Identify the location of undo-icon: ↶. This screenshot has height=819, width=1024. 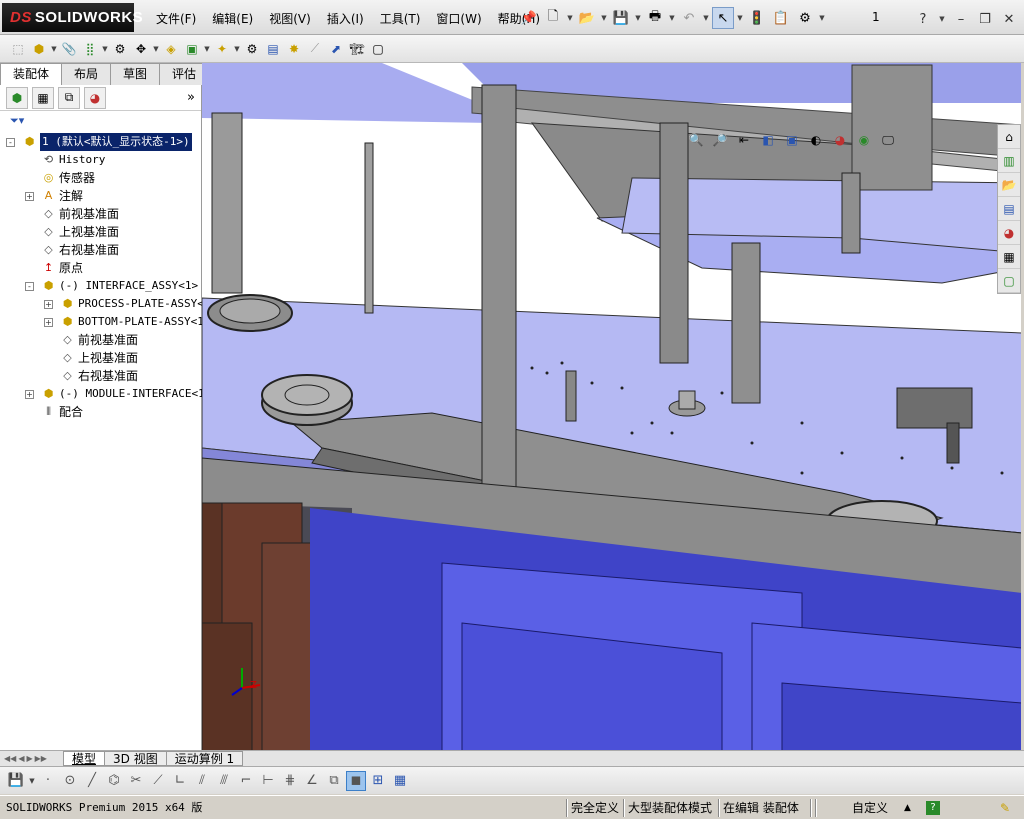
(689, 18).